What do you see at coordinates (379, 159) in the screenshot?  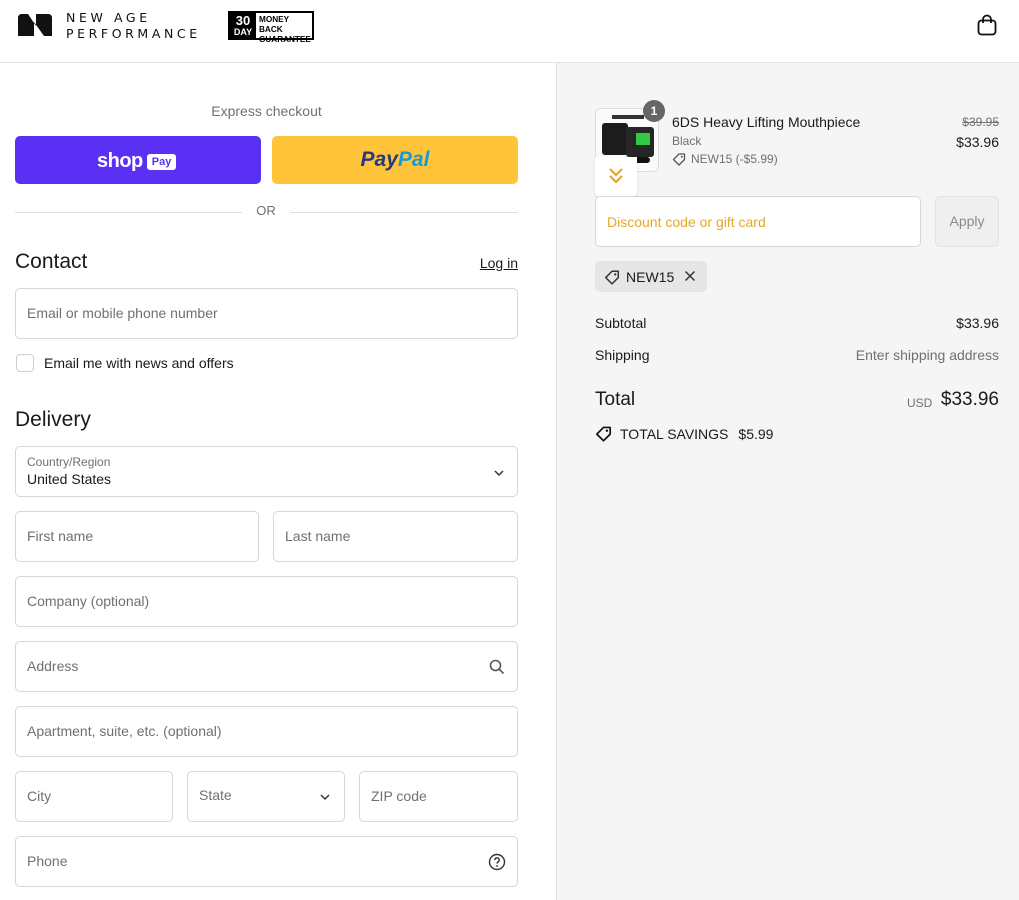 I see `paypal-word-1: Pay` at bounding box center [379, 159].